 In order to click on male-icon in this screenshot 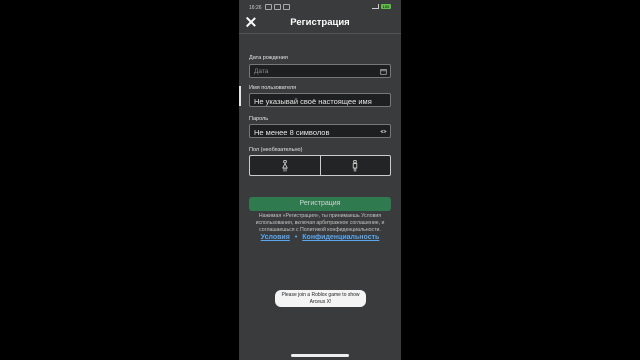, I will do `click(355, 166)`.